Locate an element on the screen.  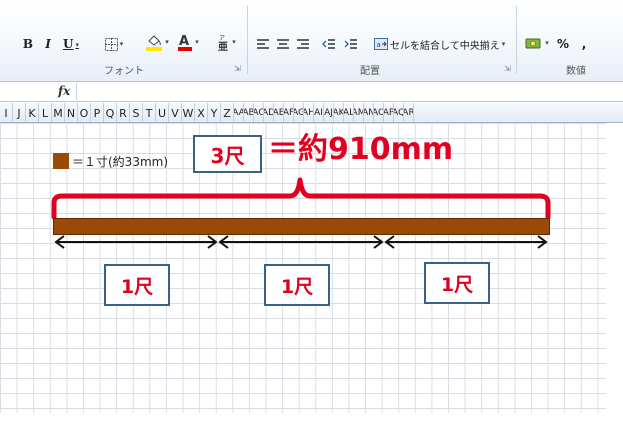
wood-bar is located at coordinates (301, 226).